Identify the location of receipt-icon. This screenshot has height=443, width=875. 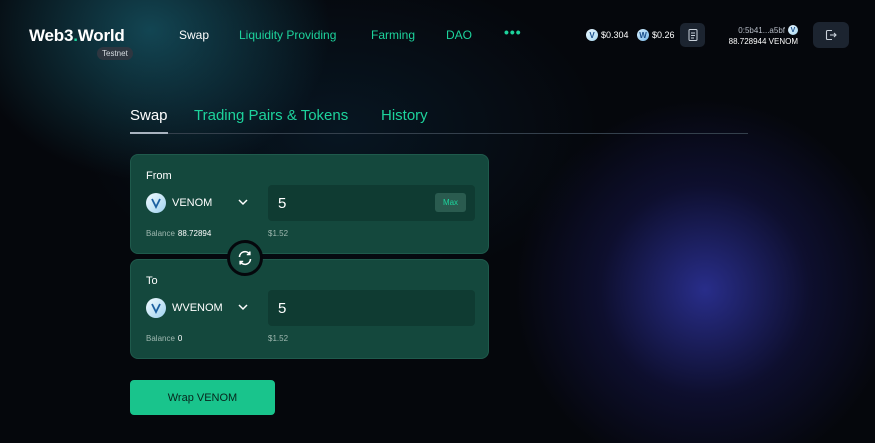
(692, 35).